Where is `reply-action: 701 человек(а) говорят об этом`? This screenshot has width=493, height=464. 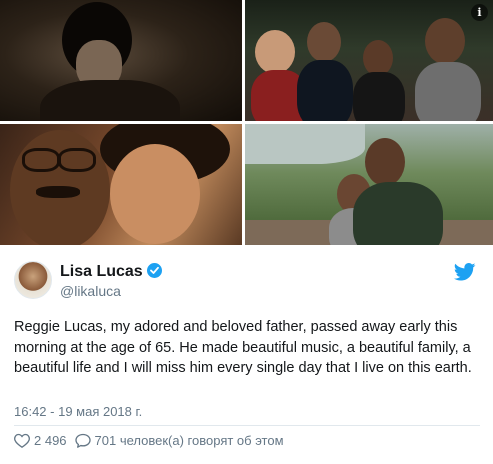
reply-action: 701 человек(а) говорят об этом is located at coordinates (179, 440).